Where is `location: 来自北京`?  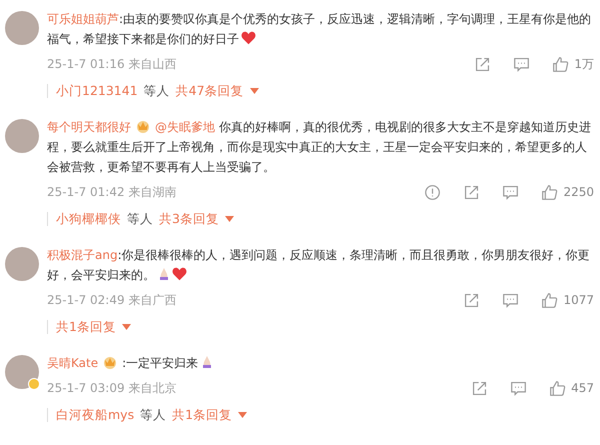 location: 来自北京 is located at coordinates (152, 388).